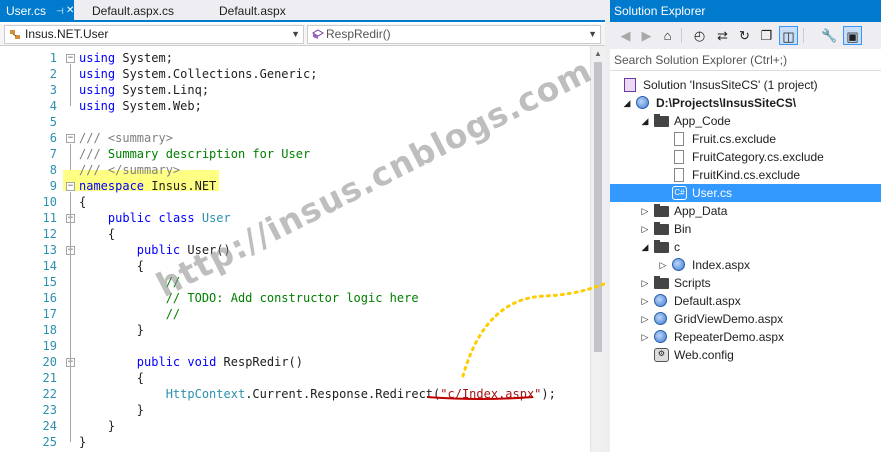 The height and width of the screenshot is (452, 881). I want to click on code-line: 7 /// Summary description for User, so click(295, 154).